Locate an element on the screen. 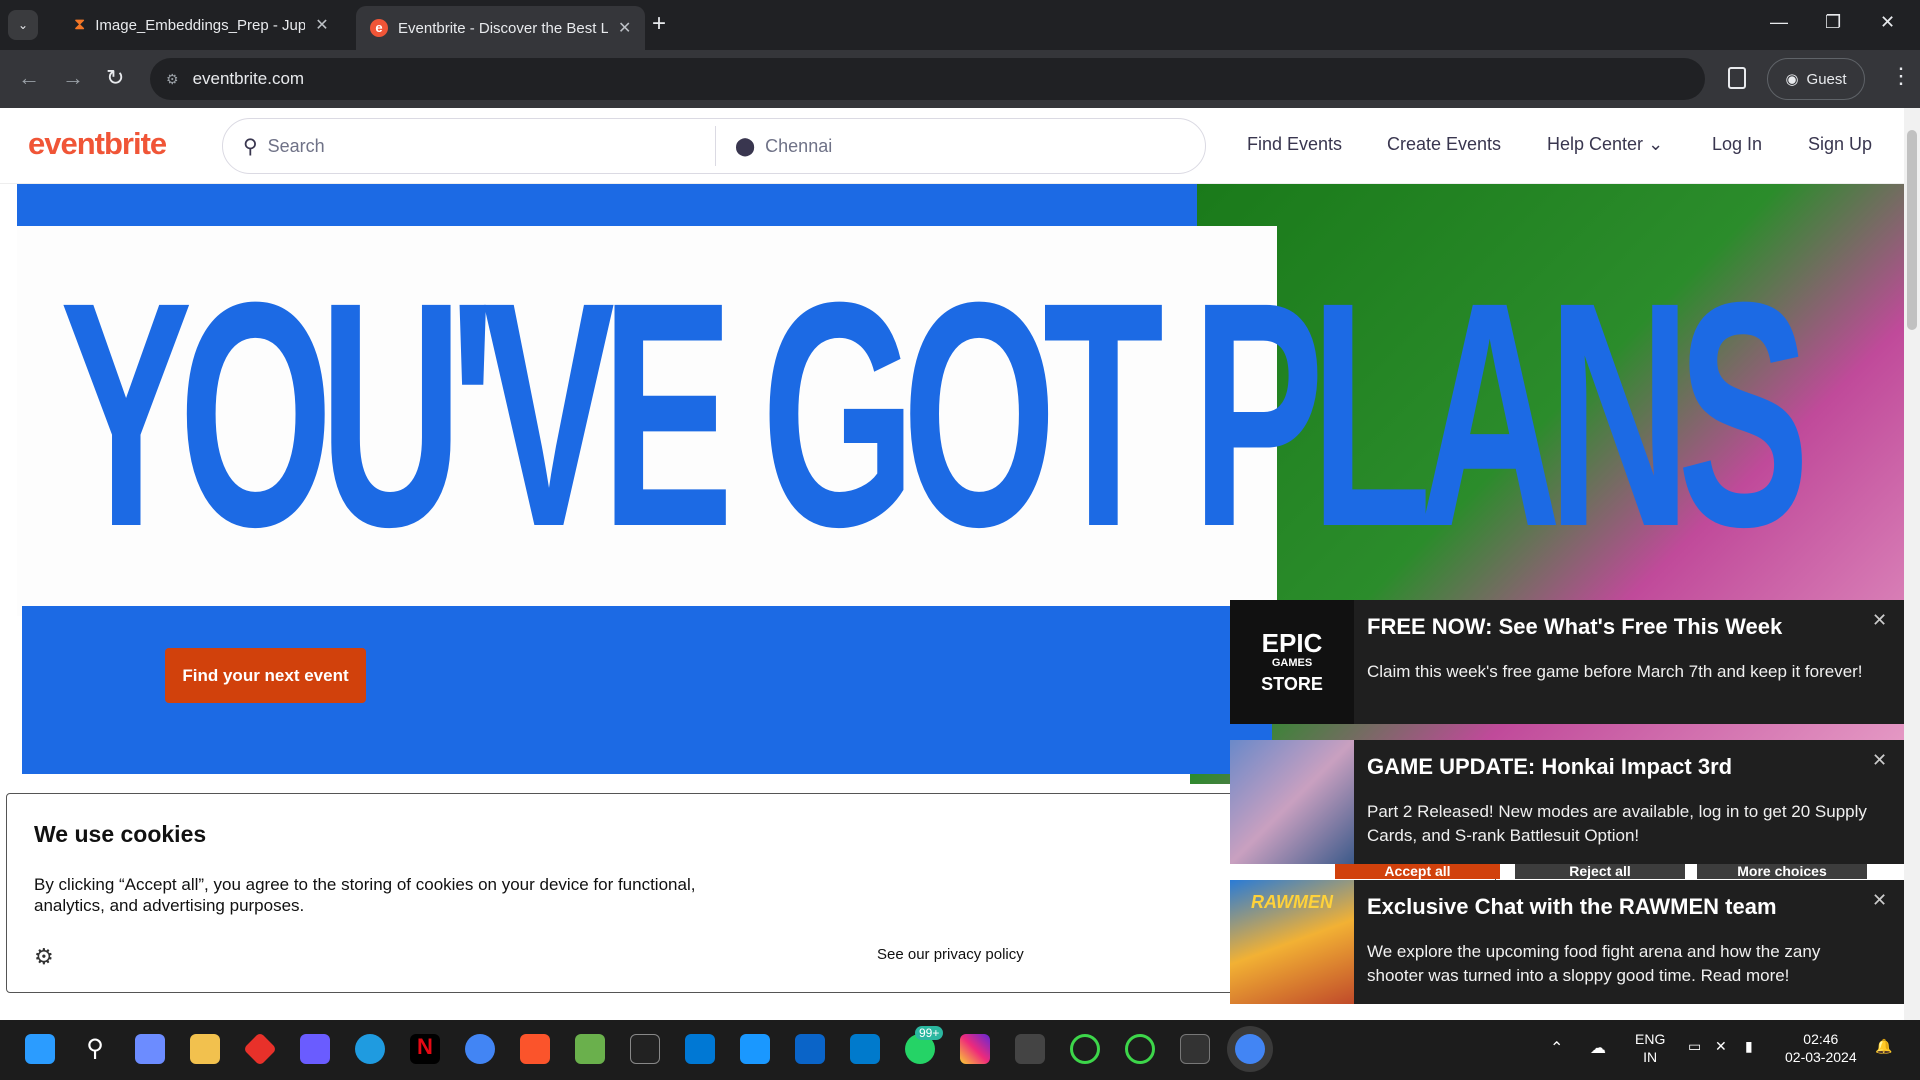  back-icon: ← is located at coordinates (29, 78).